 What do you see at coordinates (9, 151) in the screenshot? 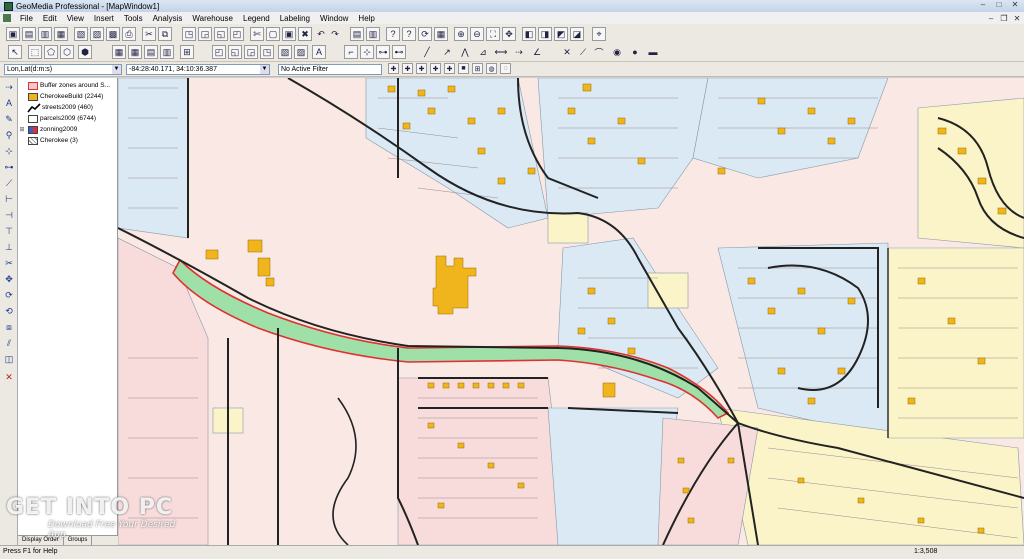
I see `vertex-add-icon: ⊹` at bounding box center [9, 151].